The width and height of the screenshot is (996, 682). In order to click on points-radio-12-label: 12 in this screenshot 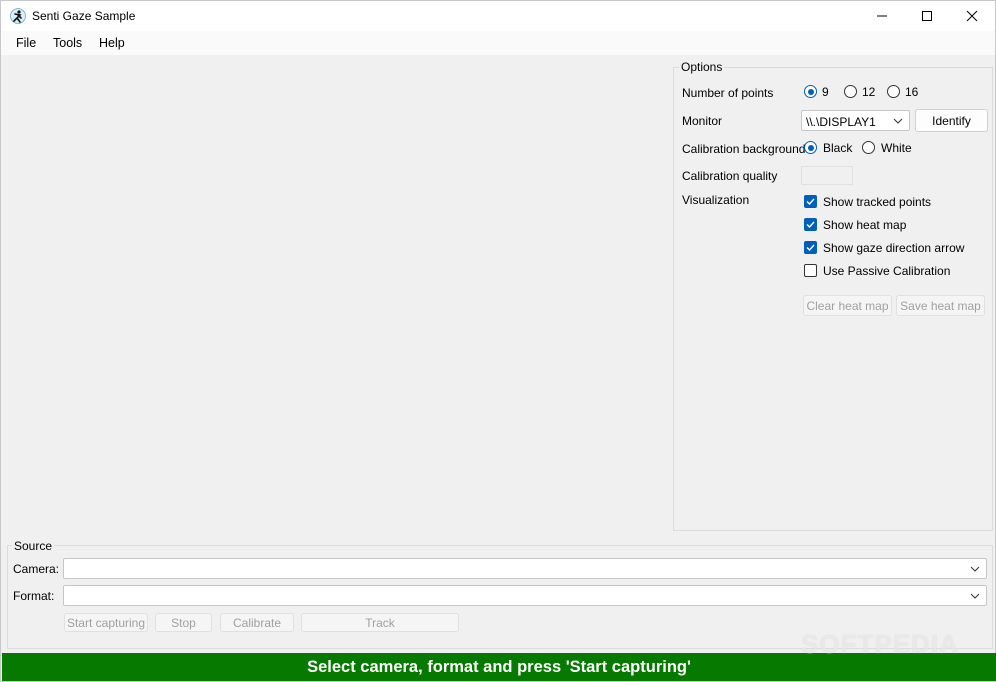, I will do `click(869, 92)`.